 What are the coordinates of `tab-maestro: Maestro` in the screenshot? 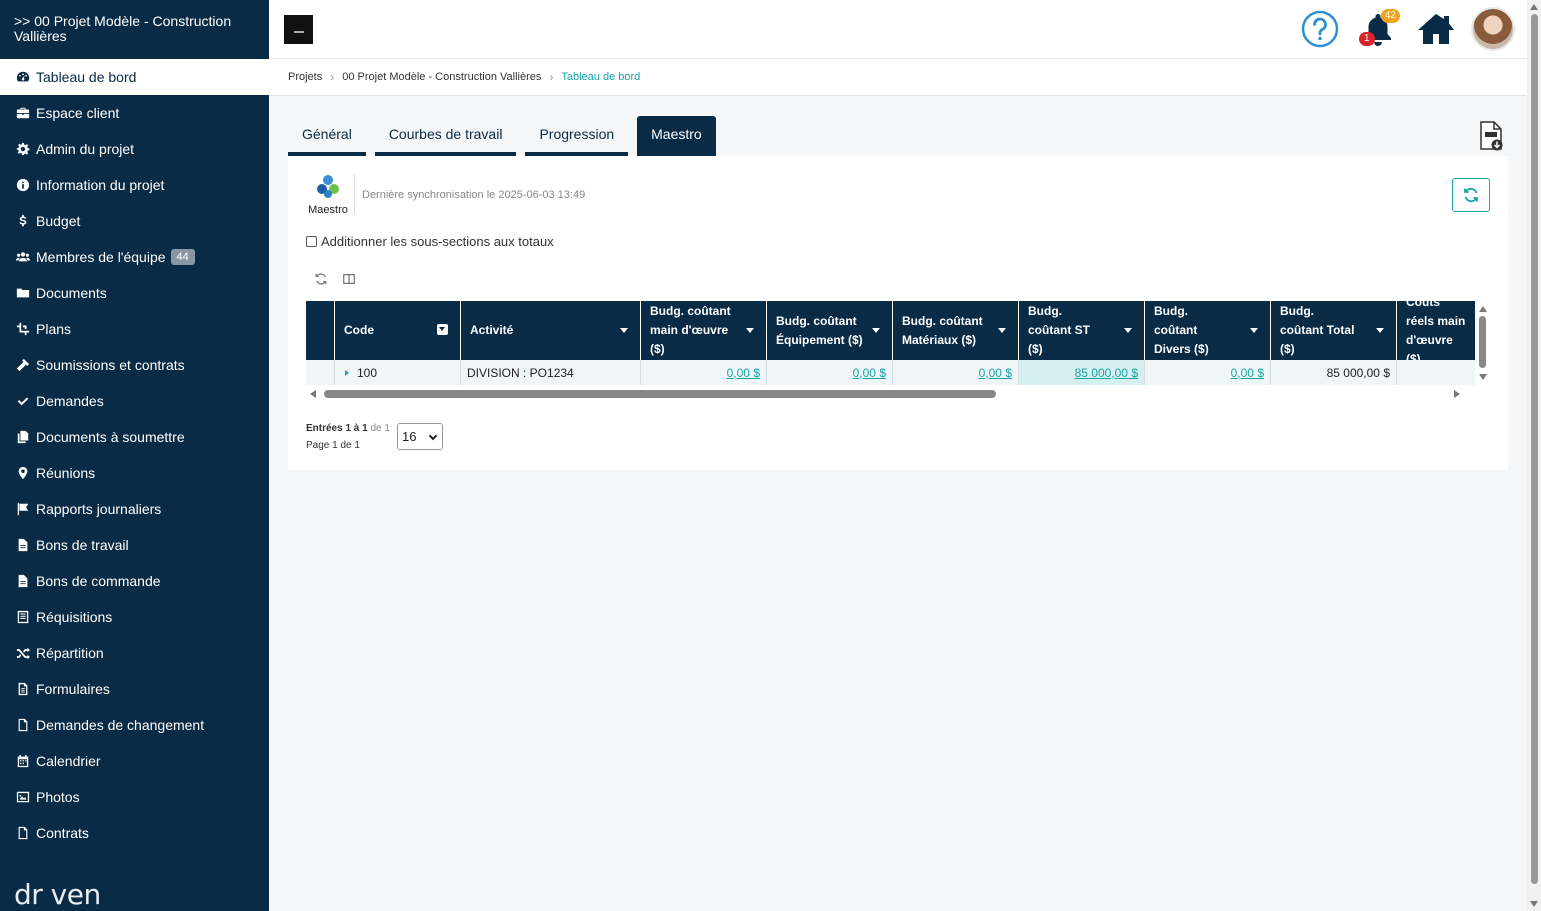 It's located at (676, 136).